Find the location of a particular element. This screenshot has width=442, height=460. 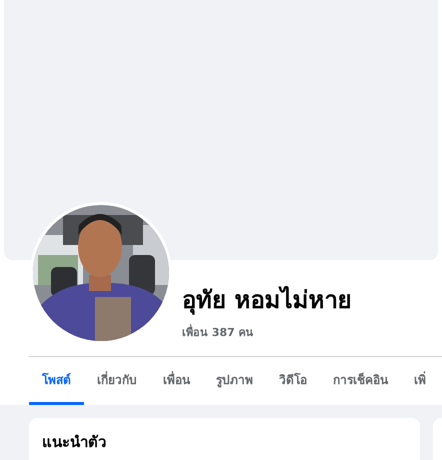

card-title: แนะนำตัว is located at coordinates (74, 442).